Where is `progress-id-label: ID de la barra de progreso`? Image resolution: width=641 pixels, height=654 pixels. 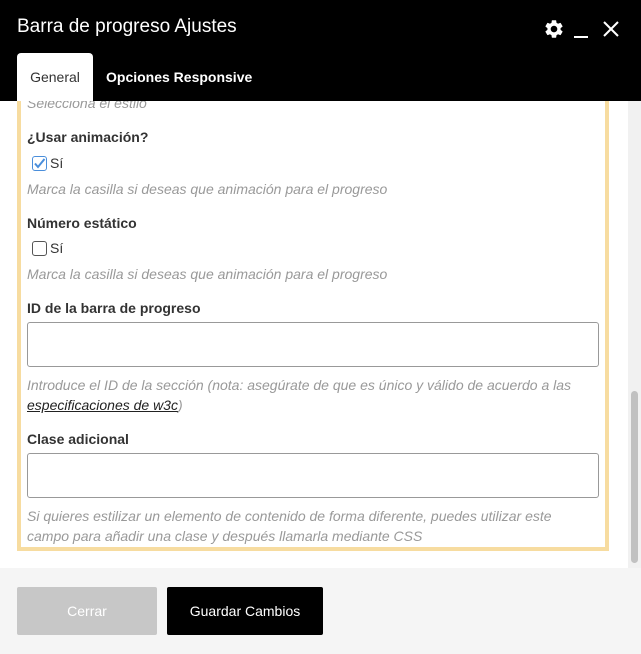 progress-id-label: ID de la barra de progreso is located at coordinates (114, 308).